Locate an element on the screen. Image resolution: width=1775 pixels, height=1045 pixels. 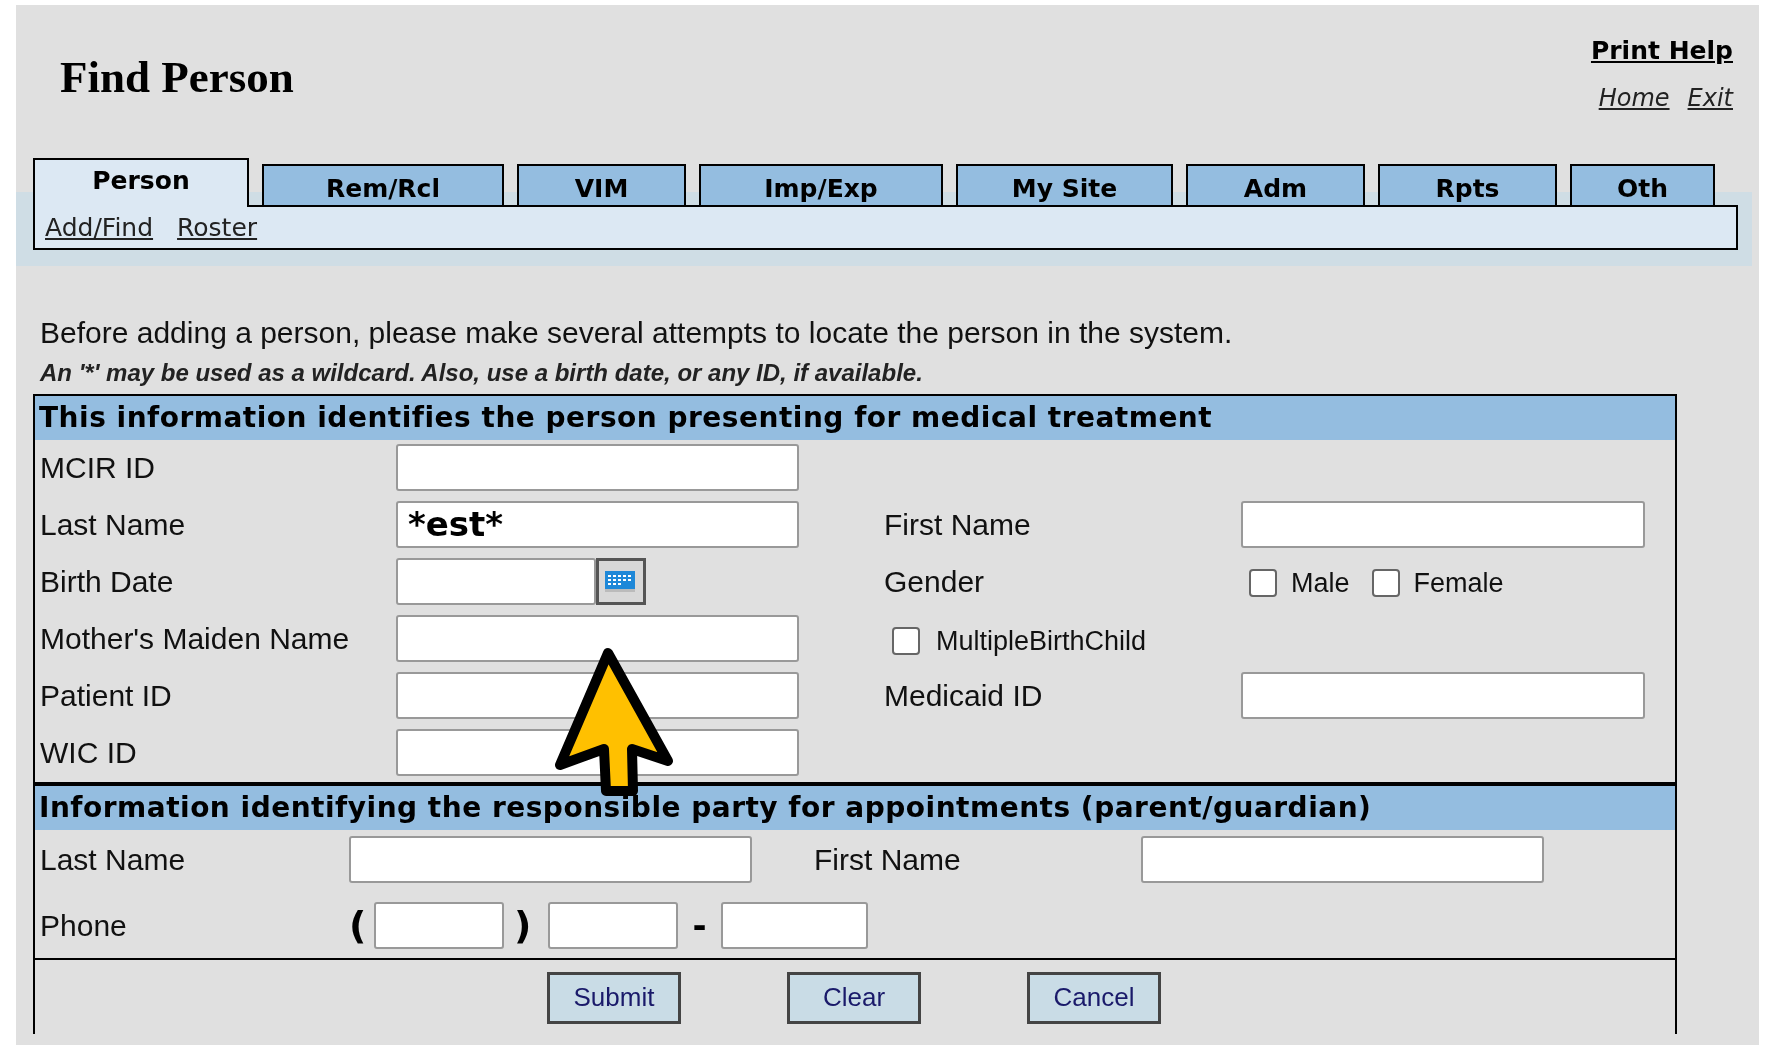
option-label: Female is located at coordinates (1458, 583).